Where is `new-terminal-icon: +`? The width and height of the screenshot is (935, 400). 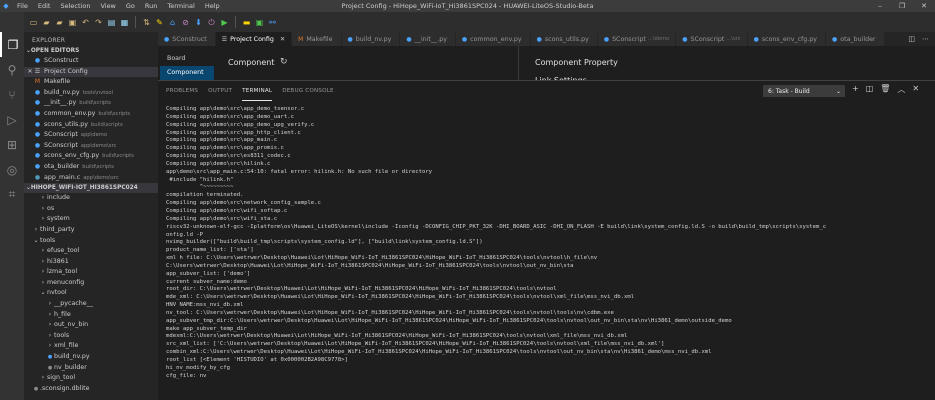
new-terminal-icon: + is located at coordinates (855, 89).